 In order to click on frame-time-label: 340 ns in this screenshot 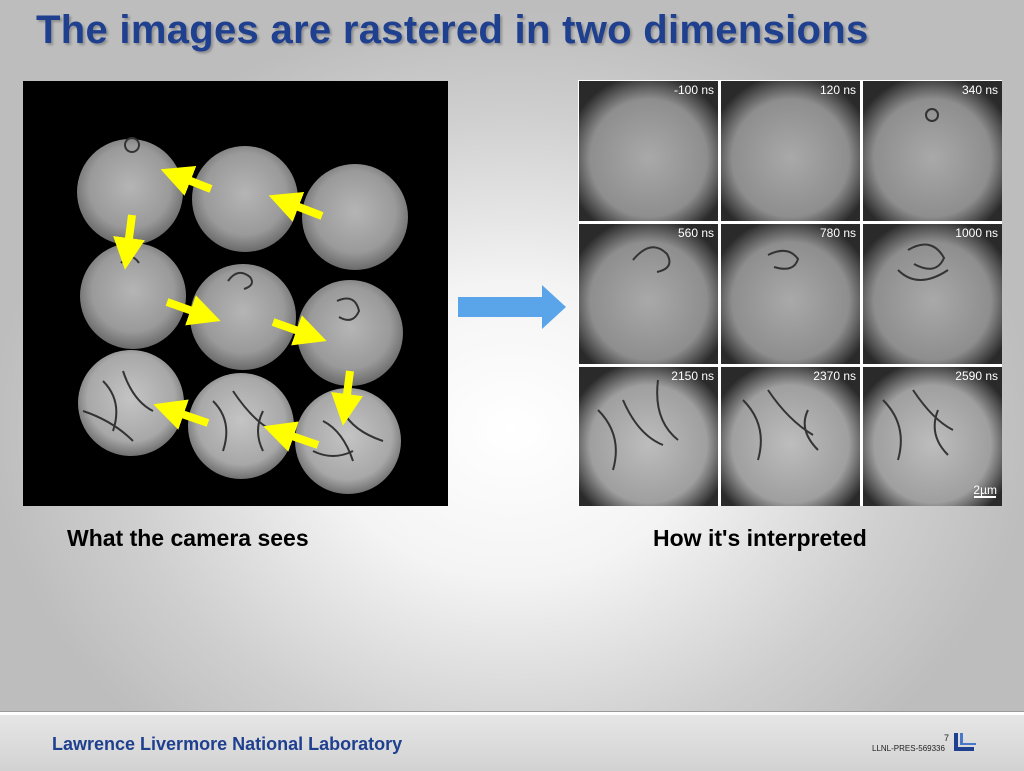, I will do `click(980, 90)`.